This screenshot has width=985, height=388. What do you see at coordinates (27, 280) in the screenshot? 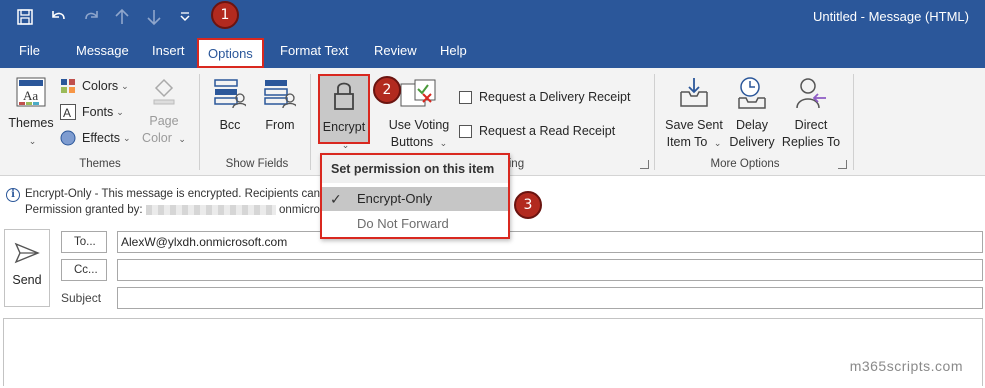
I see `send-label: Send` at bounding box center [27, 280].